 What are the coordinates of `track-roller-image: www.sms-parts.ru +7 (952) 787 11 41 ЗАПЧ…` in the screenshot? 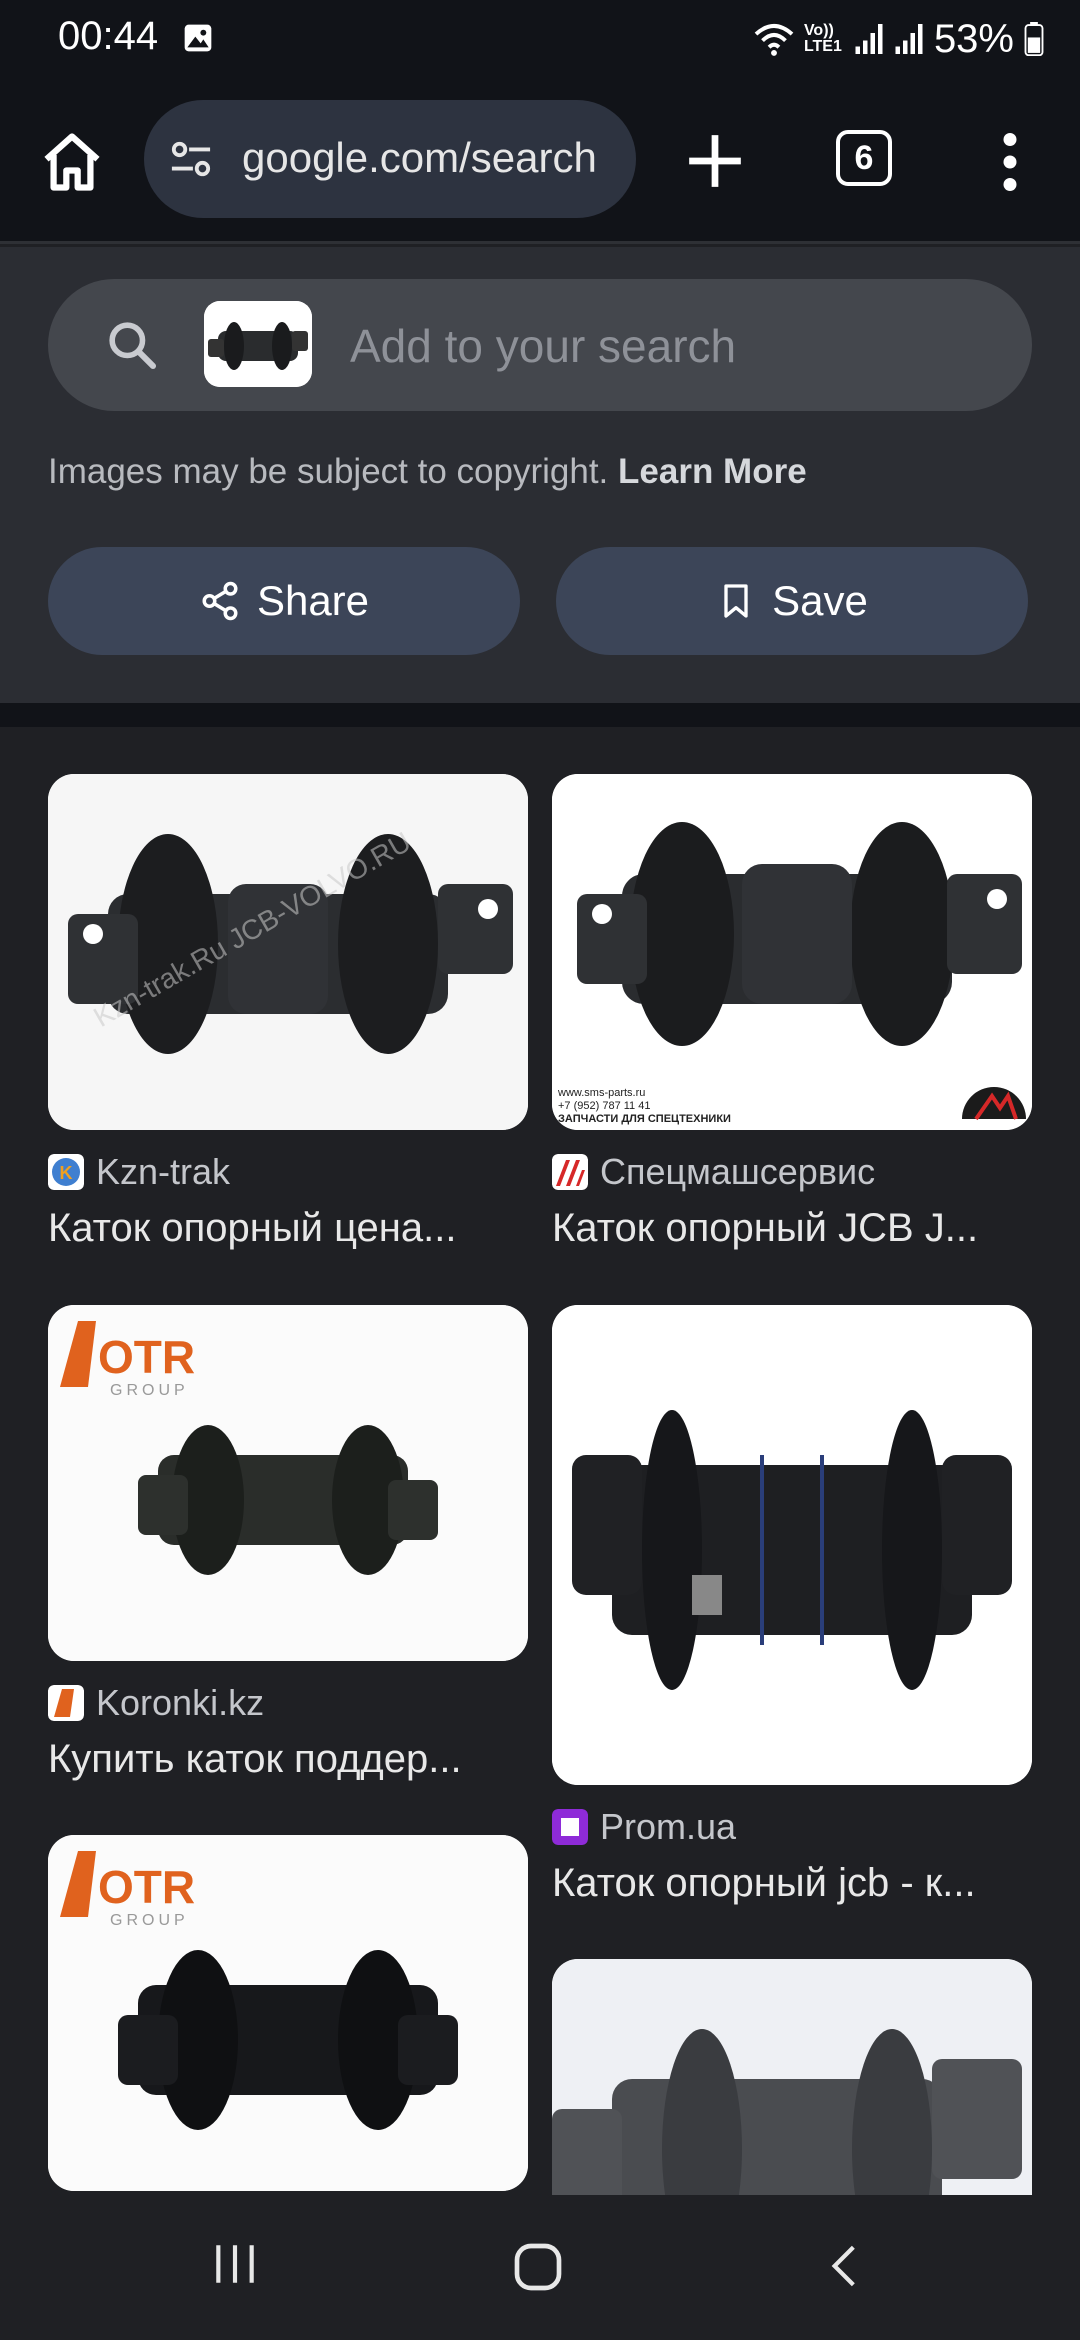 It's located at (792, 952).